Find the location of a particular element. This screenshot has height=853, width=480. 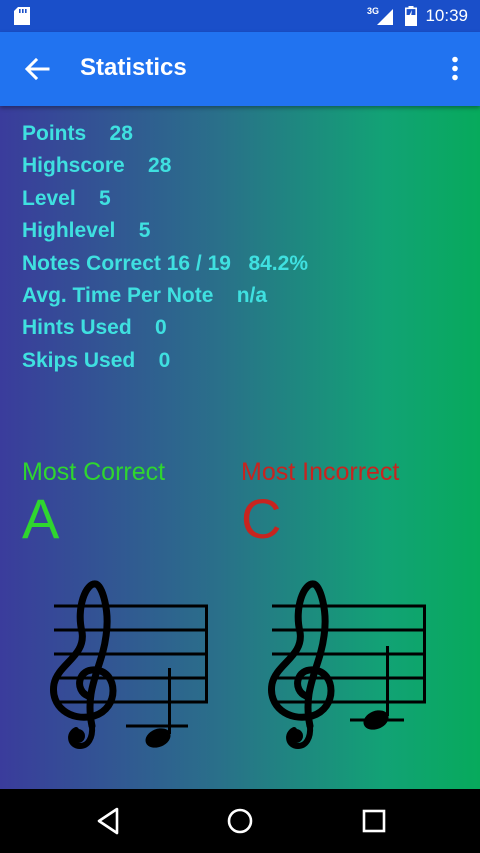

stat-label: Level is located at coordinates (49, 198).